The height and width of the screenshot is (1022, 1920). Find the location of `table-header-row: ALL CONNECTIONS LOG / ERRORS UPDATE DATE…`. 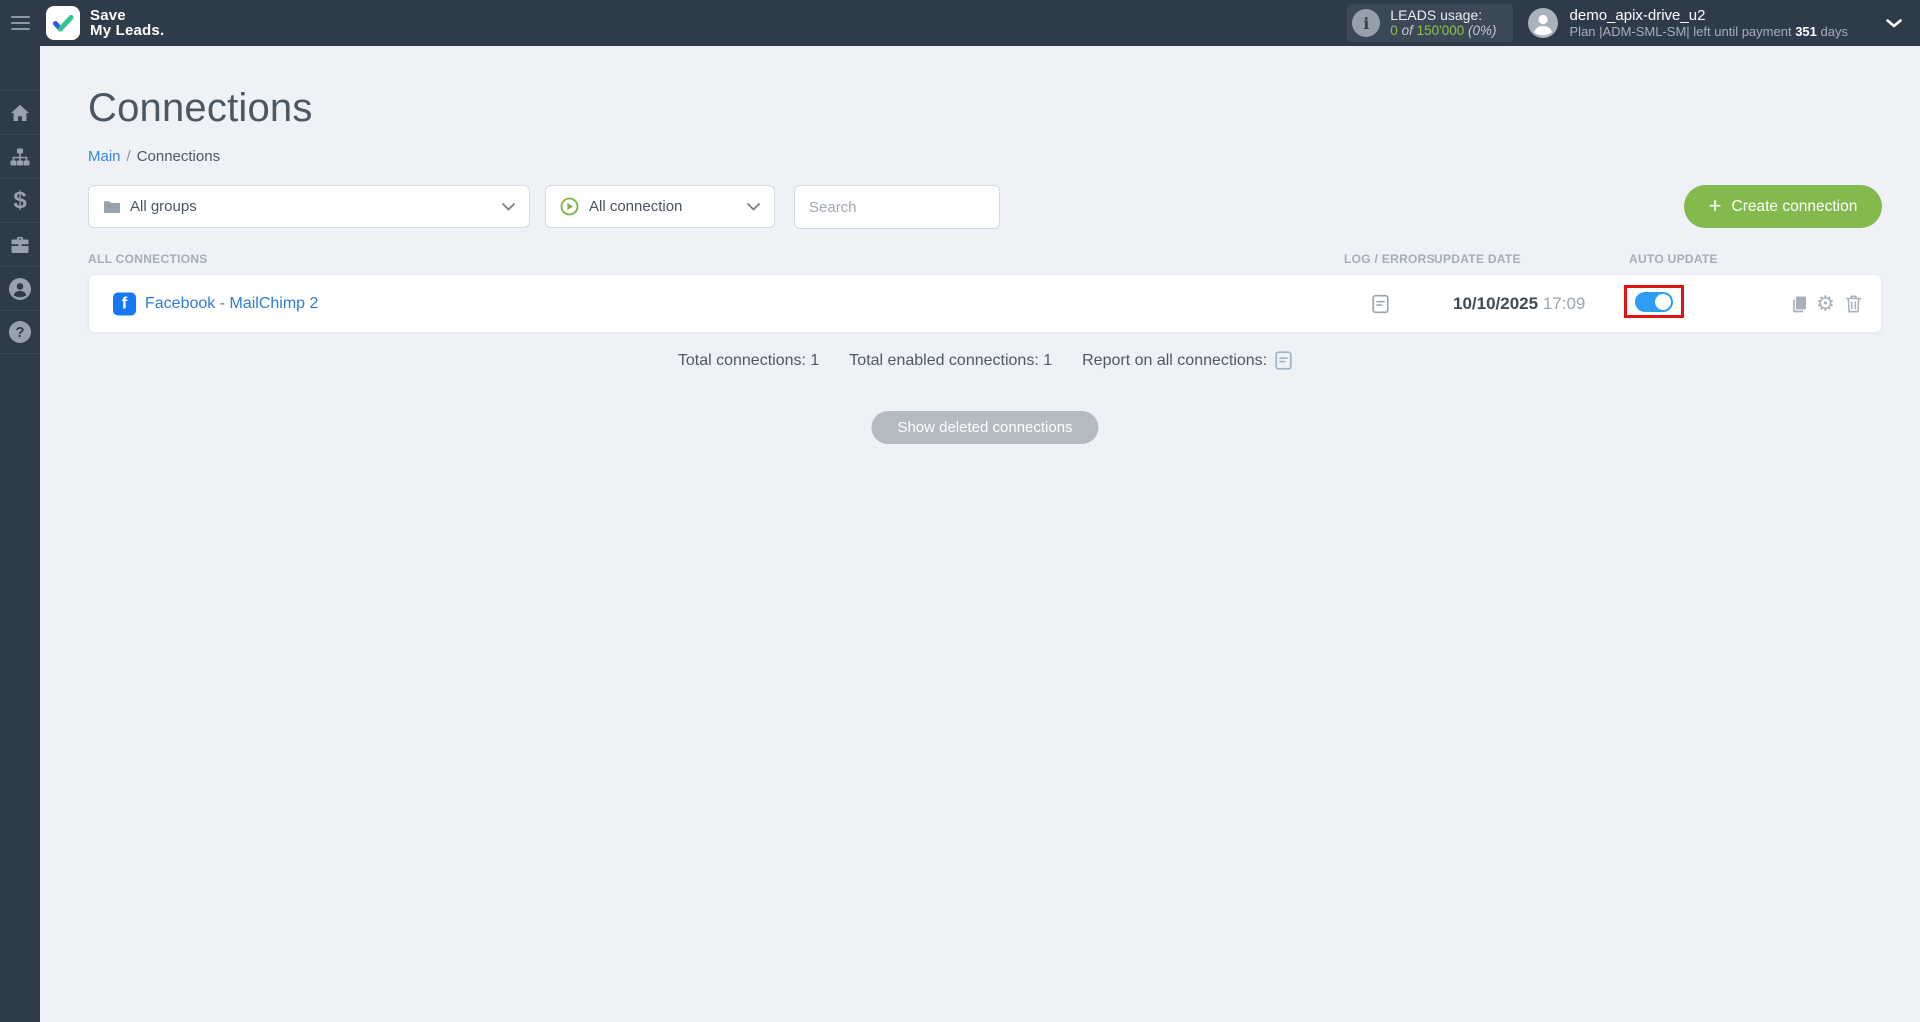

table-header-row: ALL CONNECTIONS LOG / ERRORS UPDATE DATE… is located at coordinates (985, 260).